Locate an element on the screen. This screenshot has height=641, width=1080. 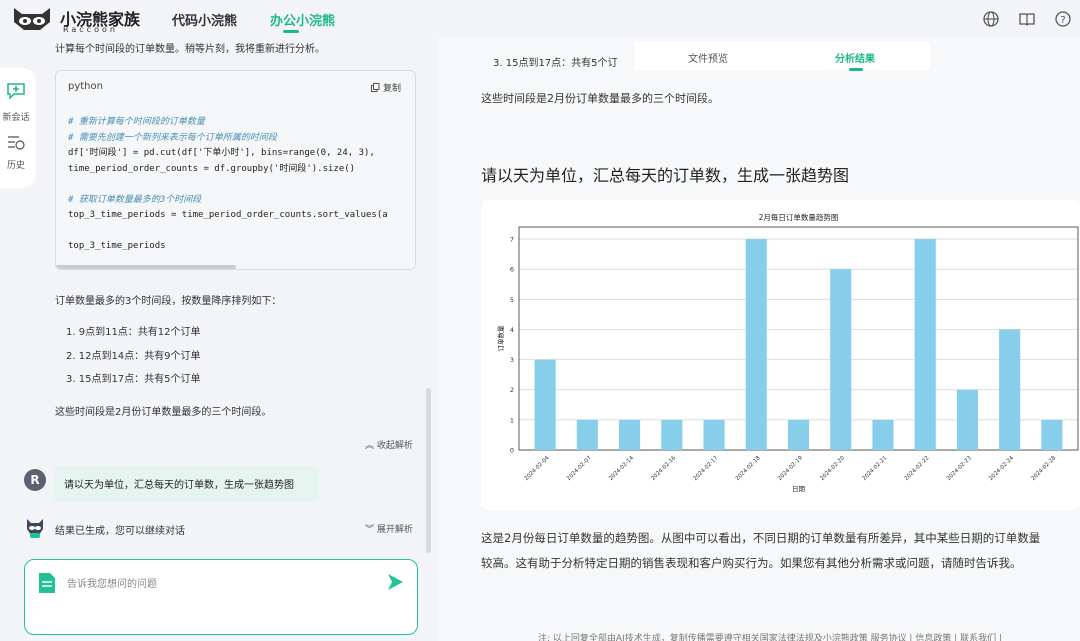
tab-analysis-result: 分析结果 is located at coordinates (855, 57).